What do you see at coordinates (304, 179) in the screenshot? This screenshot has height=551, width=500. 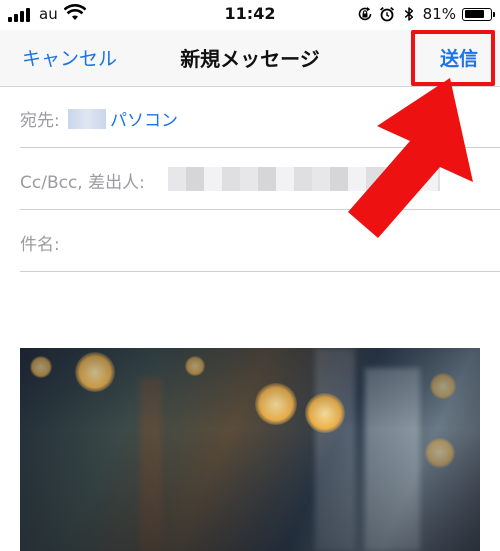 I see `redacted-sender` at bounding box center [304, 179].